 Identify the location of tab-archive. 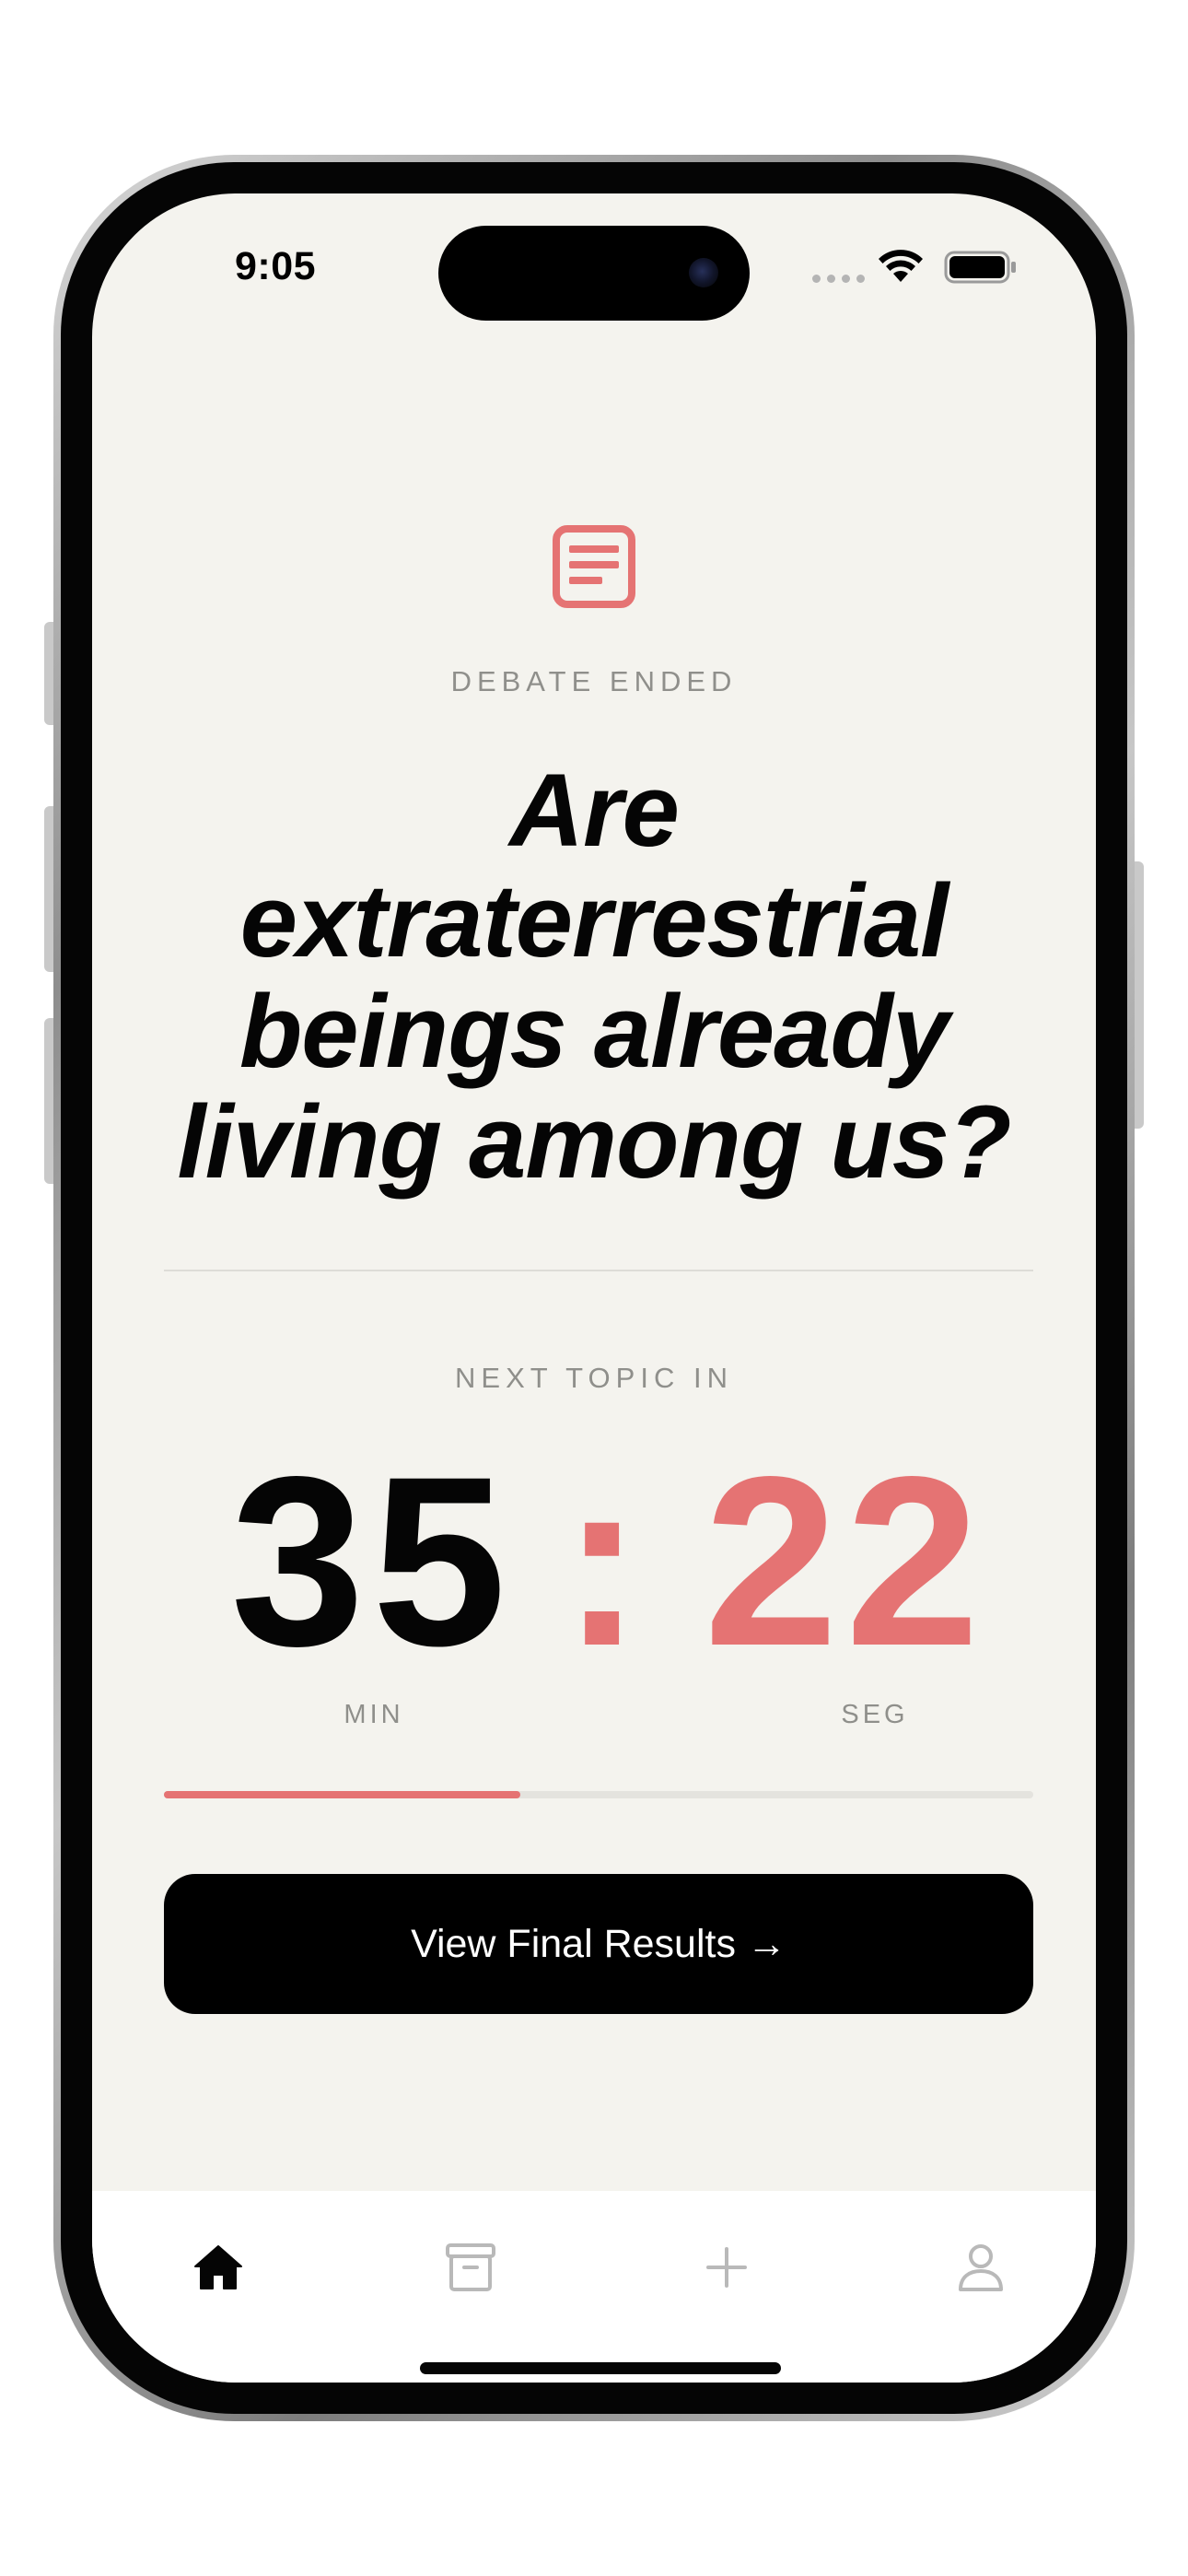
(470, 2267).